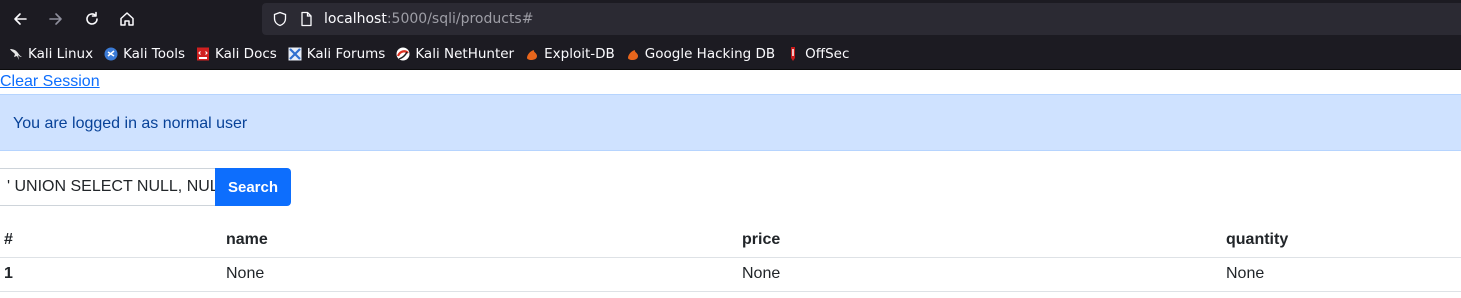  I want to click on reload-button, so click(92, 19).